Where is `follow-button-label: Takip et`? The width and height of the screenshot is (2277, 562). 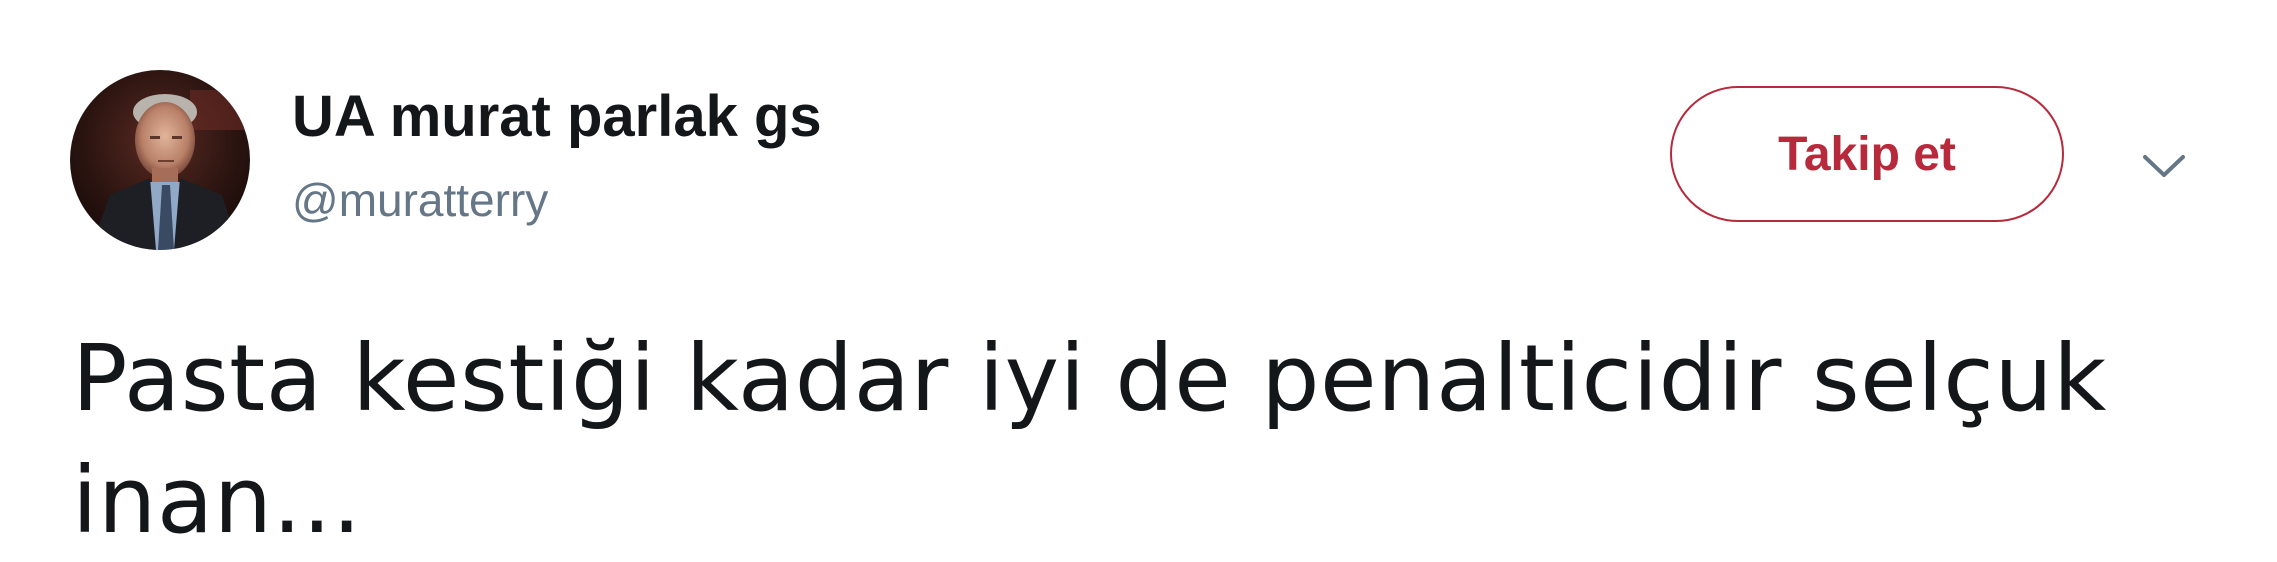 follow-button-label: Takip et is located at coordinates (1867, 154).